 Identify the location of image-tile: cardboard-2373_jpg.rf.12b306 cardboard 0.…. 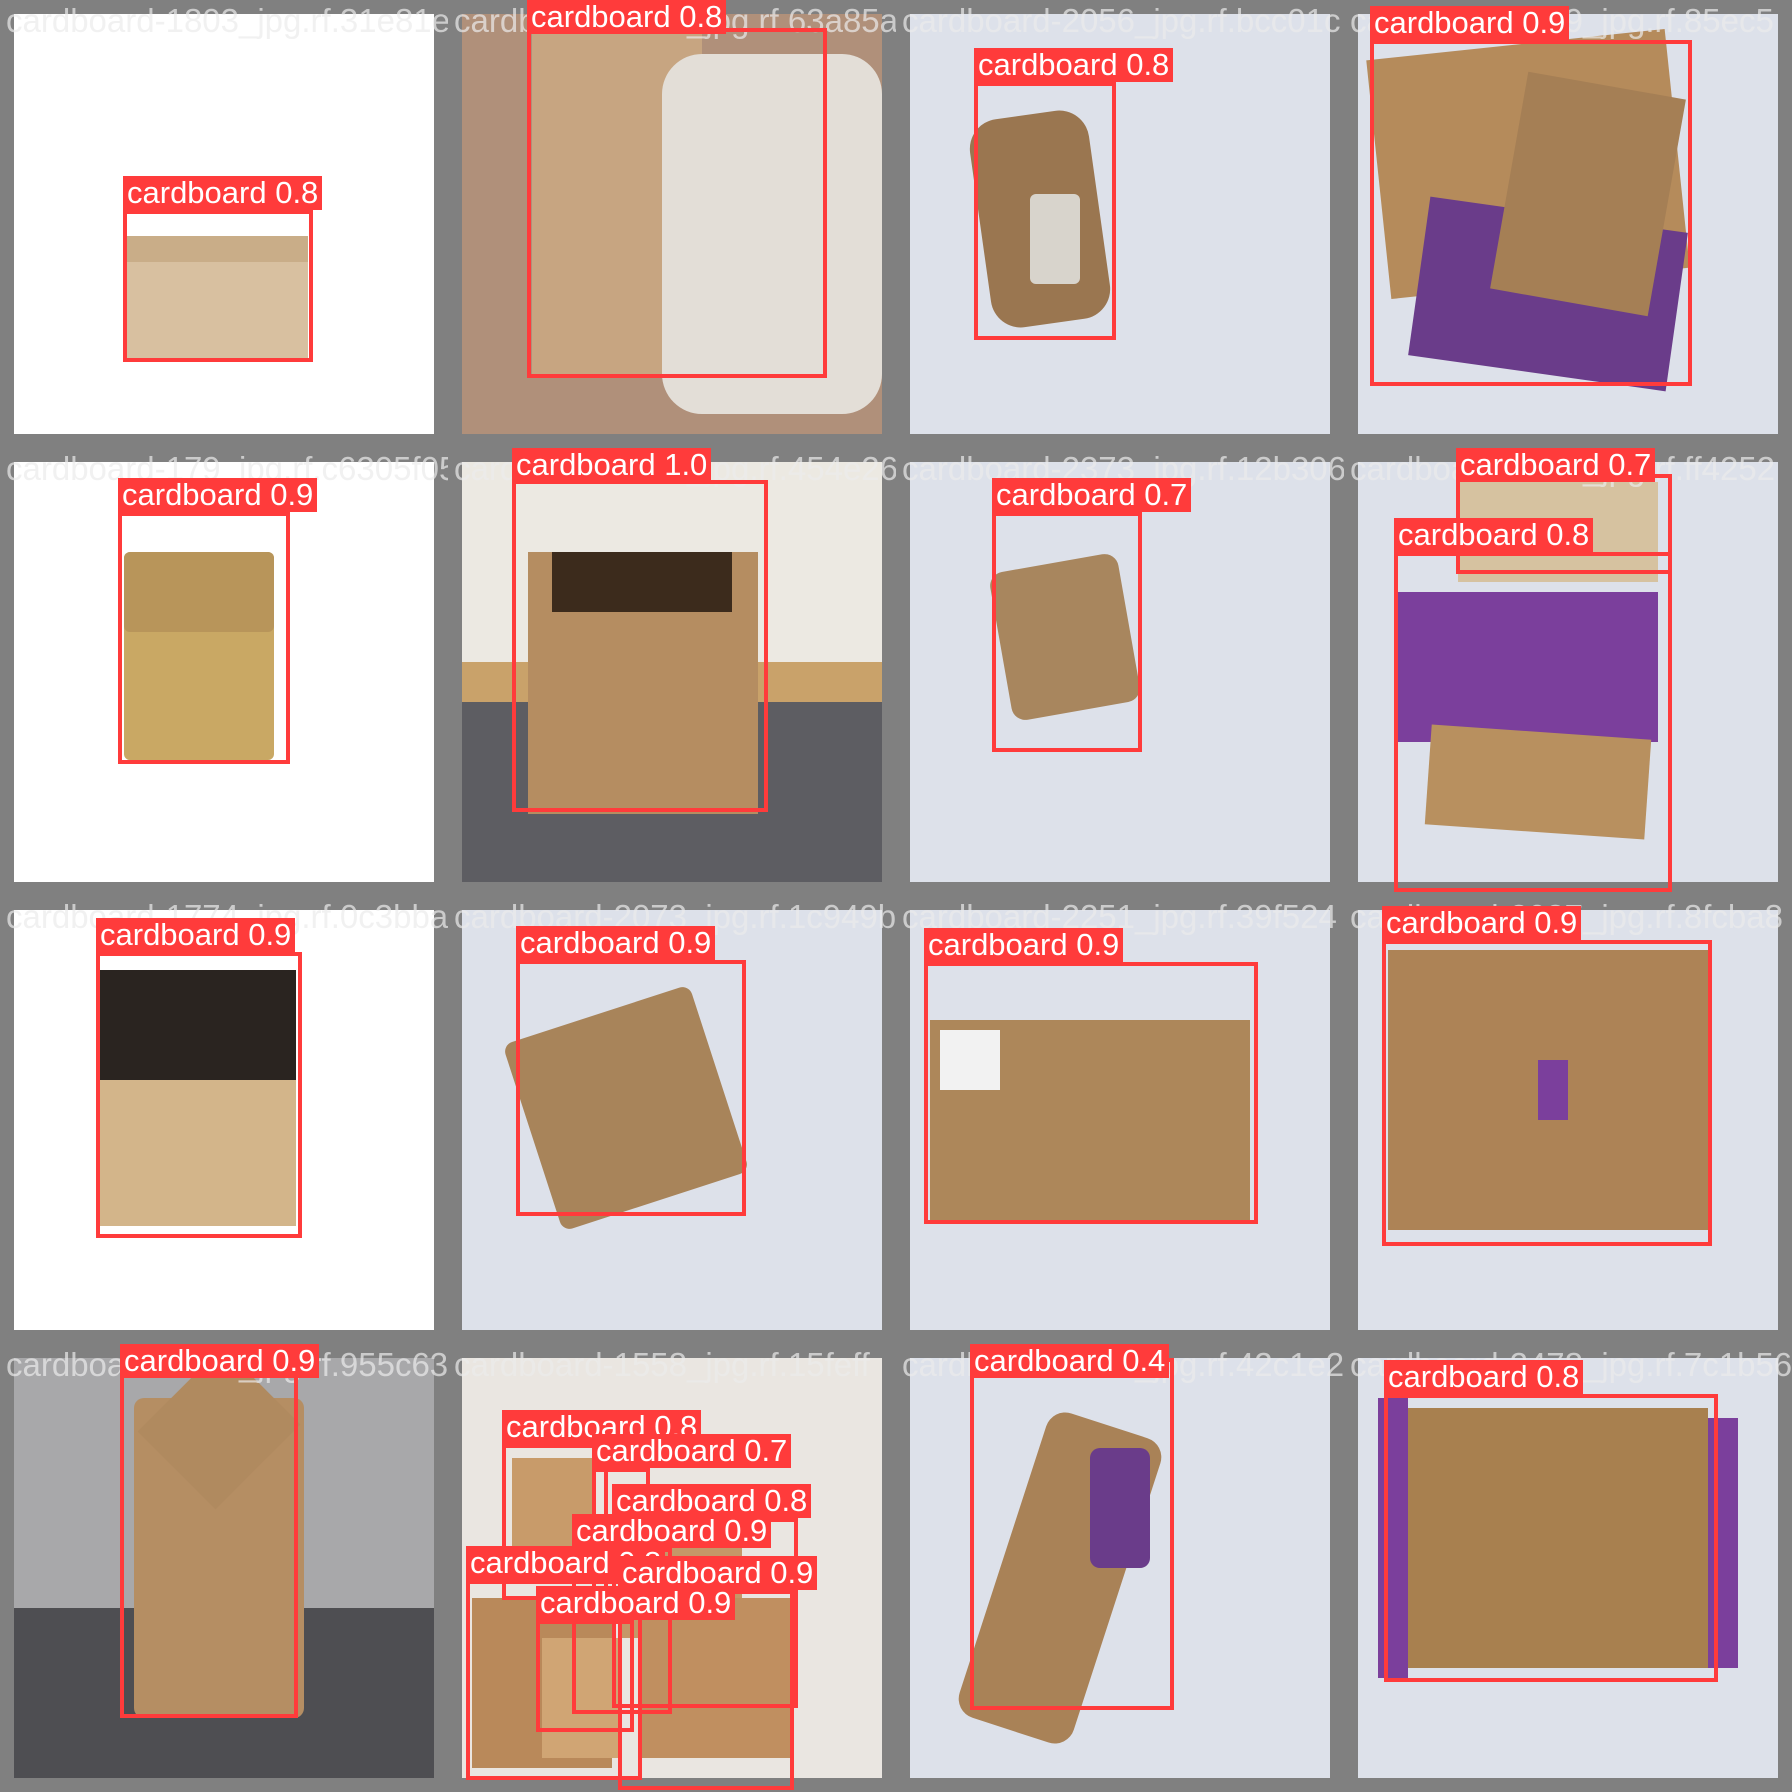
(1120, 672).